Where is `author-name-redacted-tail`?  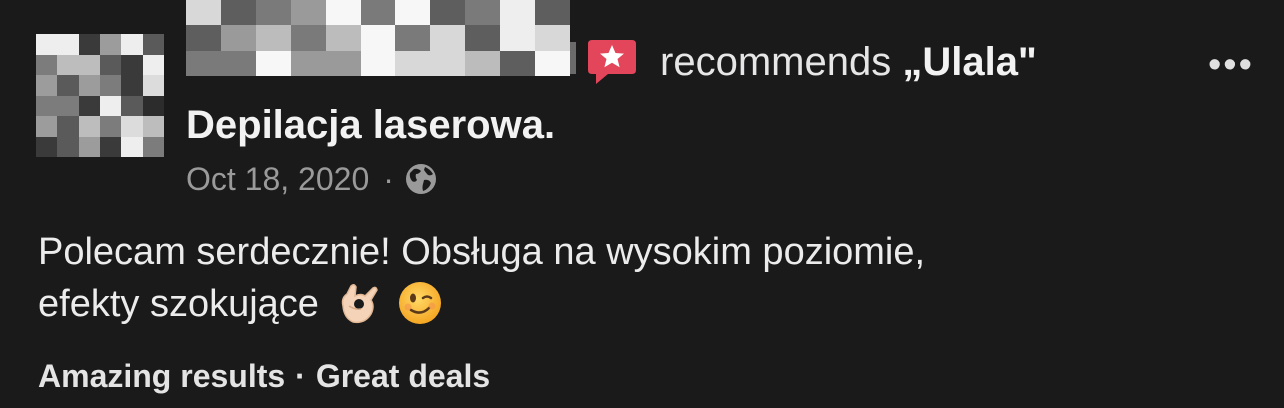 author-name-redacted-tail is located at coordinates (573, 58).